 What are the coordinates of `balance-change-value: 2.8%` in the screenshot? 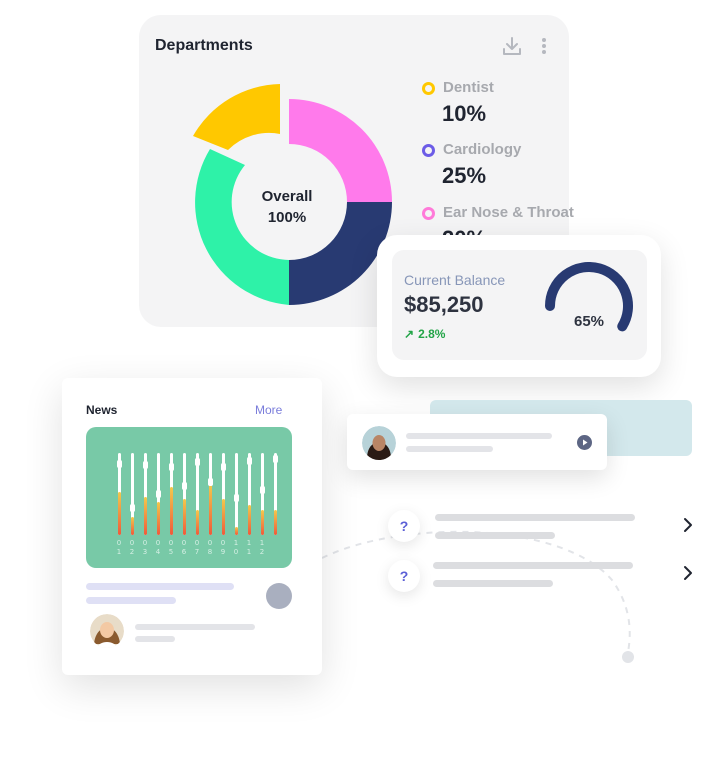 It's located at (432, 334).